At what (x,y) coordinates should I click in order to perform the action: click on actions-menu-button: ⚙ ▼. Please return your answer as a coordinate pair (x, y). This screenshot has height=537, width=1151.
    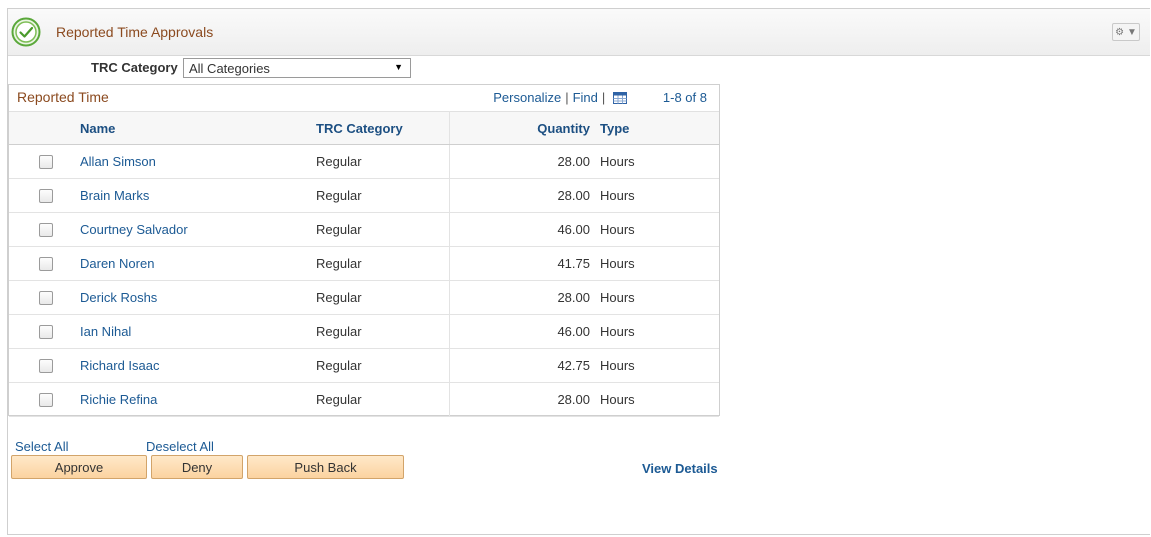
    Looking at the image, I should click on (1126, 32).